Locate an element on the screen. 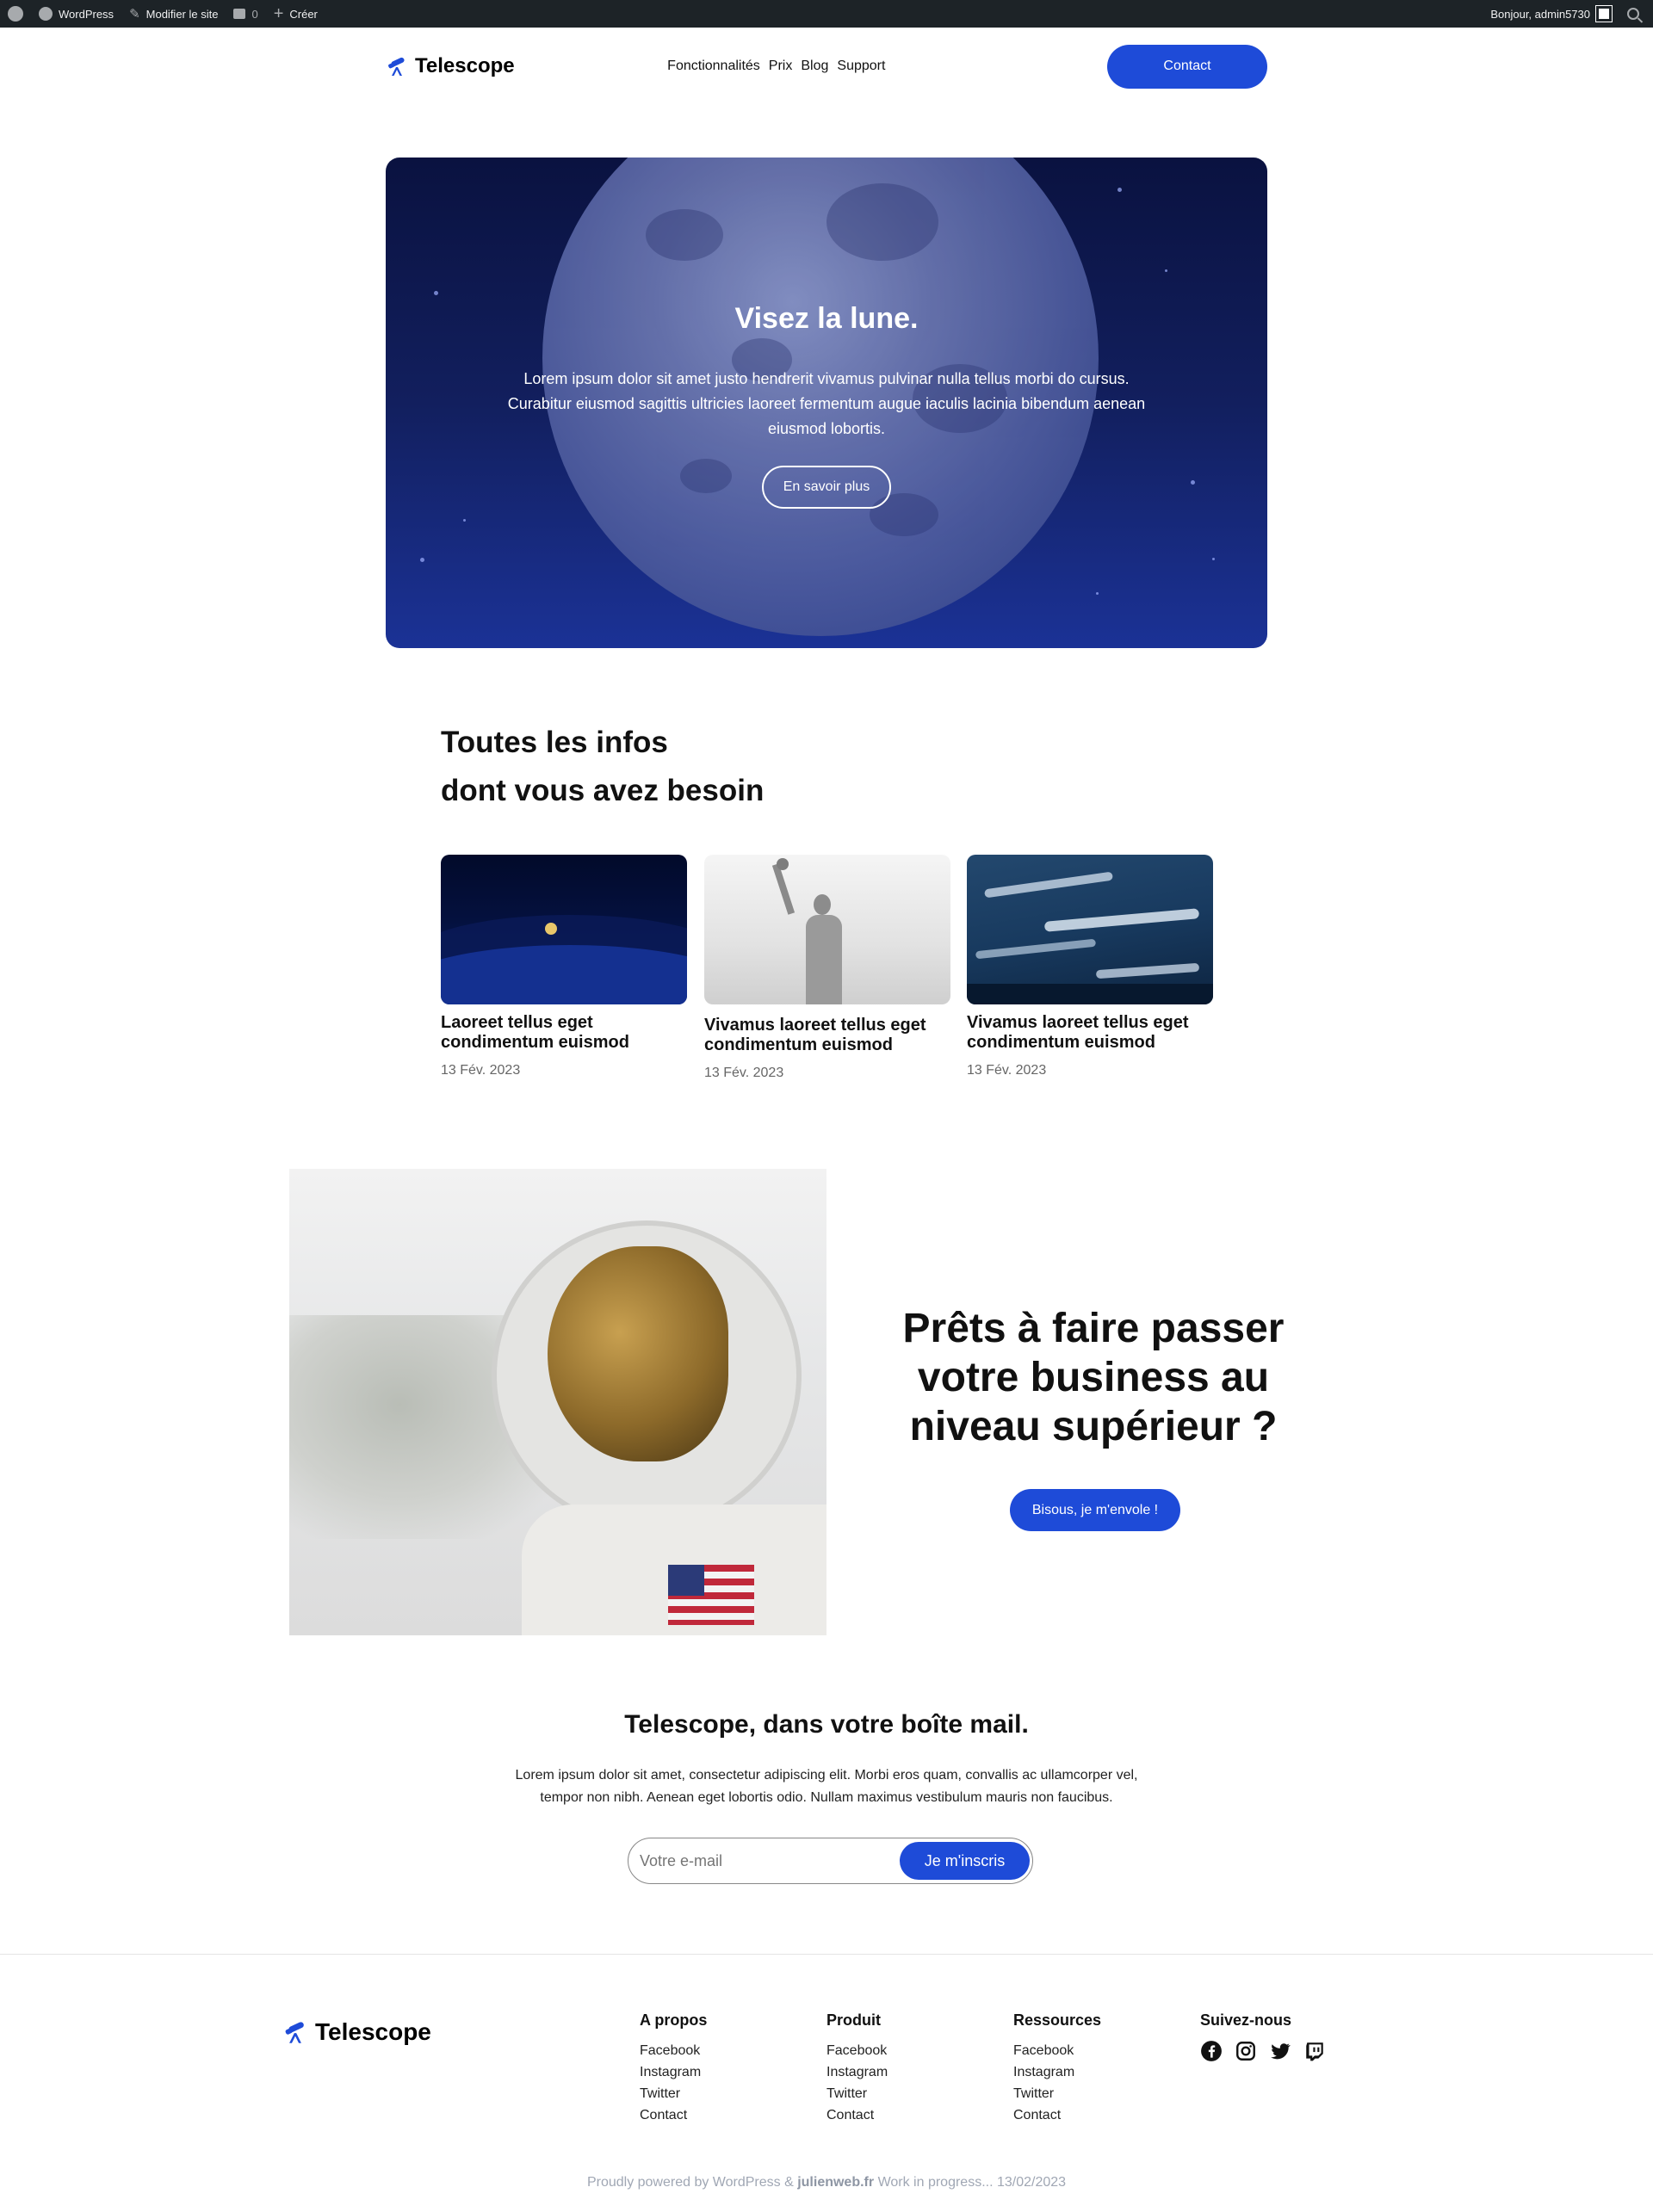 Image resolution: width=1653 pixels, height=2212 pixels. newsletter-heading: Telescope, dans votre boîte mail. is located at coordinates (826, 1725).